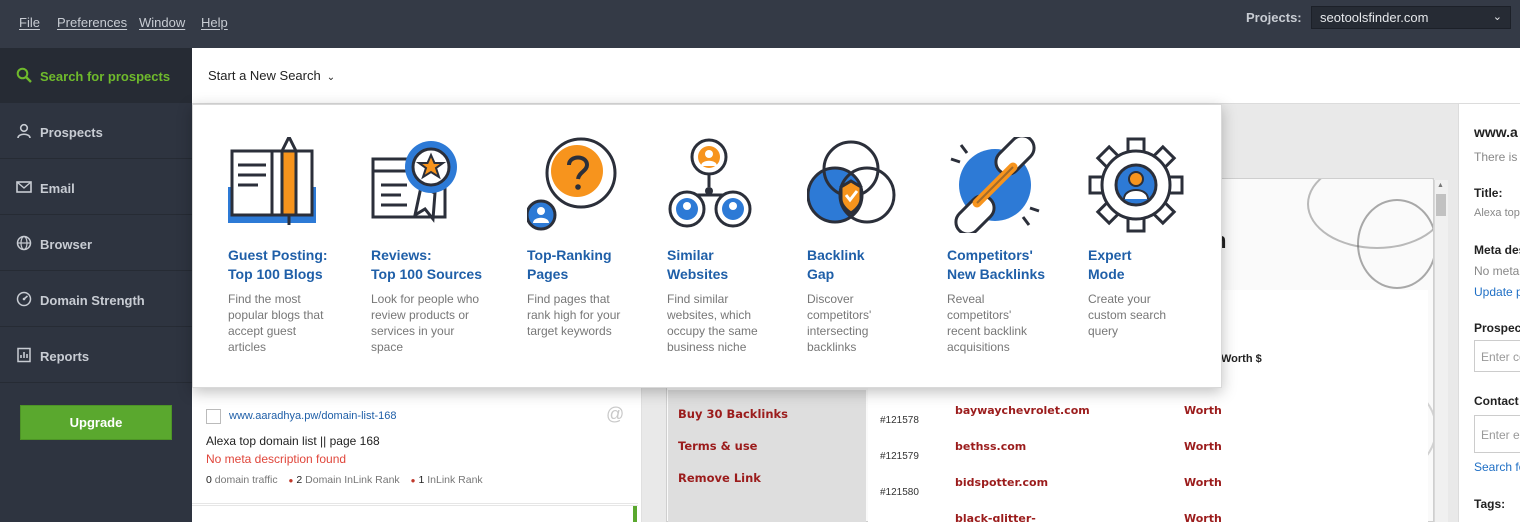 This screenshot has width=1520, height=522. Describe the element at coordinates (995, 185) in the screenshot. I see `chain-link-icon` at that location.